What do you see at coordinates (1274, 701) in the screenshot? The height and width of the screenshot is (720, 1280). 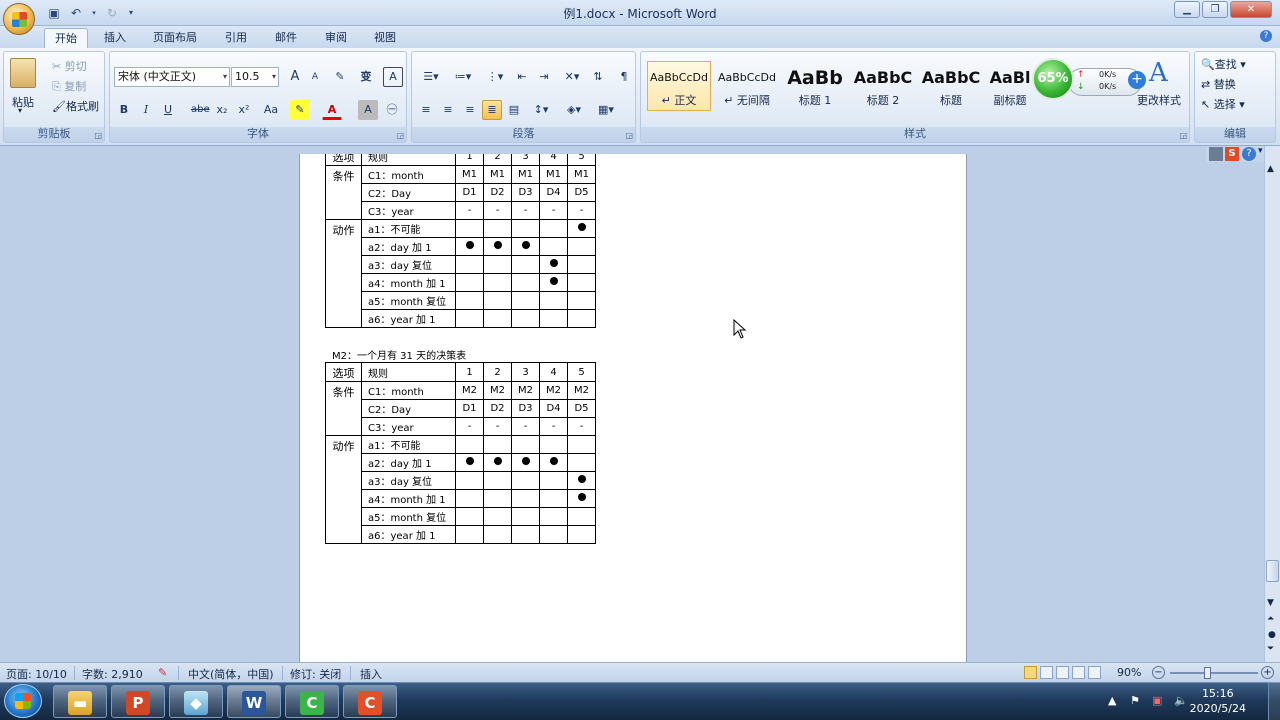 I see `show-desktop-button` at bounding box center [1274, 701].